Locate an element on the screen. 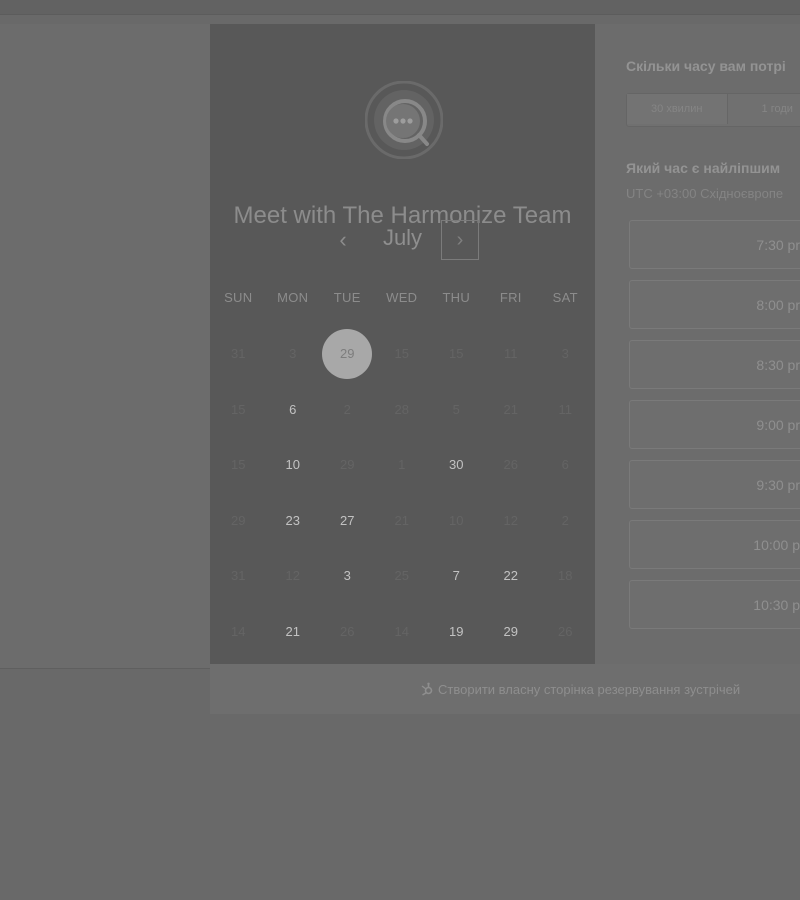  day-number: 5 is located at coordinates (456, 409).